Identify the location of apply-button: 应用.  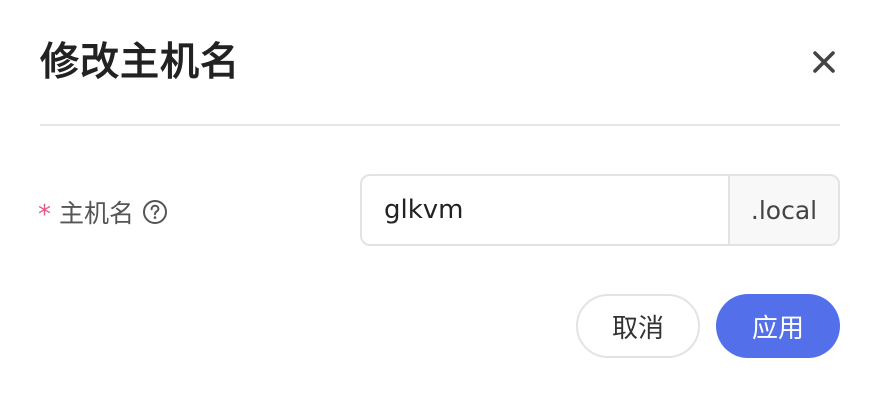
(778, 326).